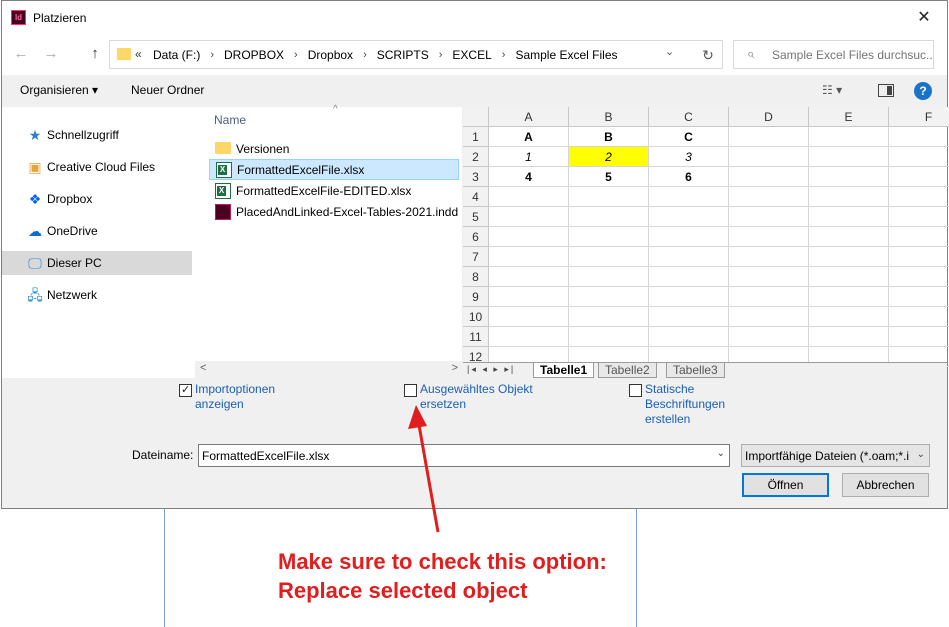 The height and width of the screenshot is (627, 949). What do you see at coordinates (924, 18) in the screenshot?
I see `close-button: ✕` at bounding box center [924, 18].